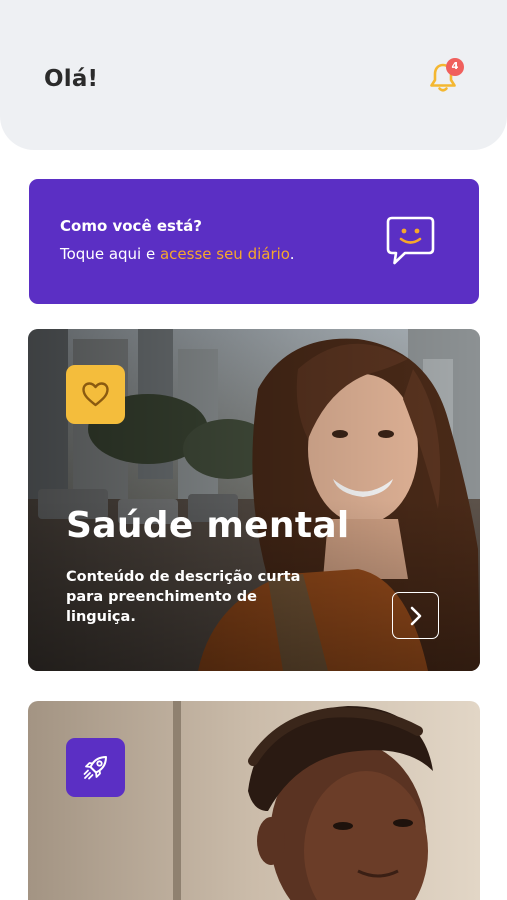 Image resolution: width=507 pixels, height=900 pixels. I want to click on second-category-icon, so click(95, 767).